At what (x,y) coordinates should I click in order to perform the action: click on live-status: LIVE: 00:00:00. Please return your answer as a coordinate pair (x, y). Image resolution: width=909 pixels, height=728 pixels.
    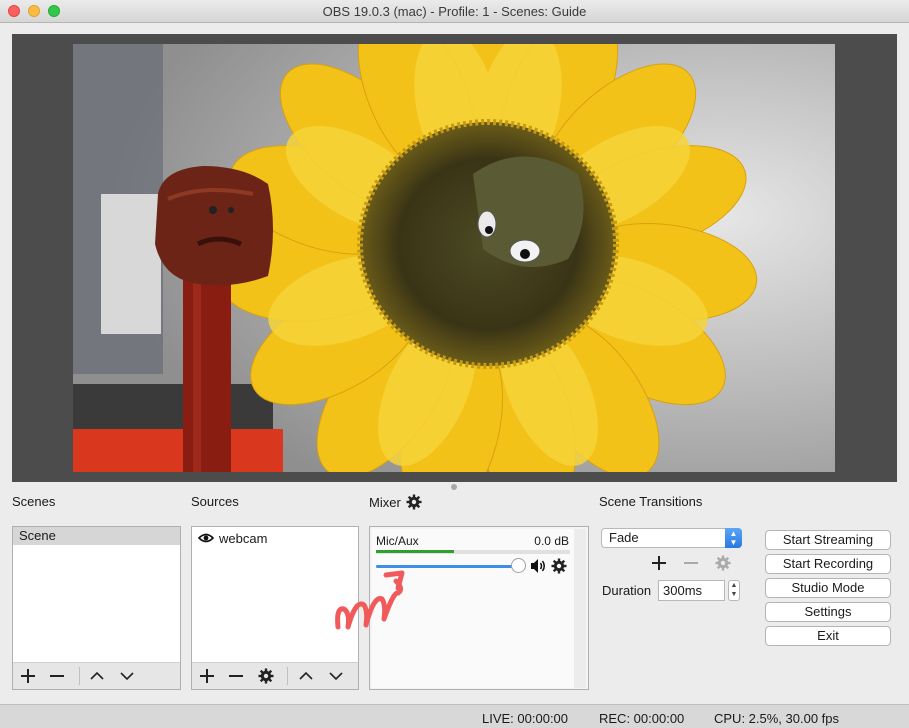
    Looking at the image, I should click on (525, 718).